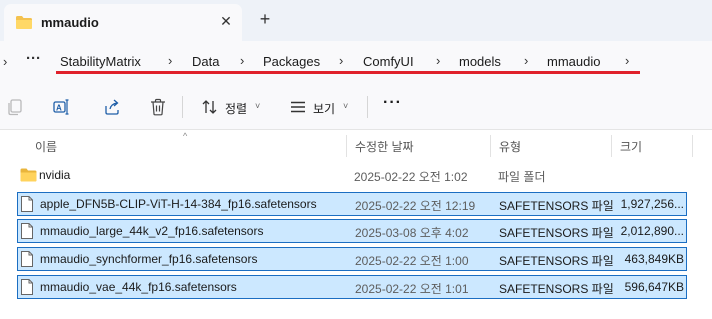 The height and width of the screenshot is (319, 712). Describe the element at coordinates (55, 175) in the screenshot. I see `file-name: nvidia` at that location.